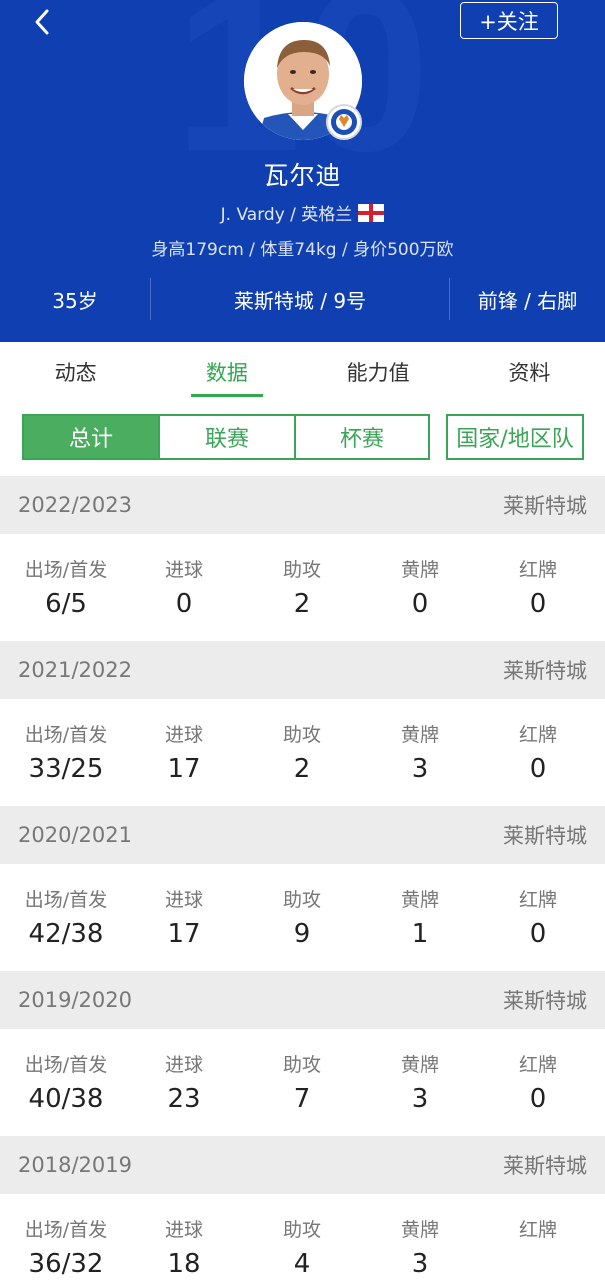 The image size is (605, 1280). What do you see at coordinates (184, 917) in the screenshot?
I see `stat-cell: 进球 17` at bounding box center [184, 917].